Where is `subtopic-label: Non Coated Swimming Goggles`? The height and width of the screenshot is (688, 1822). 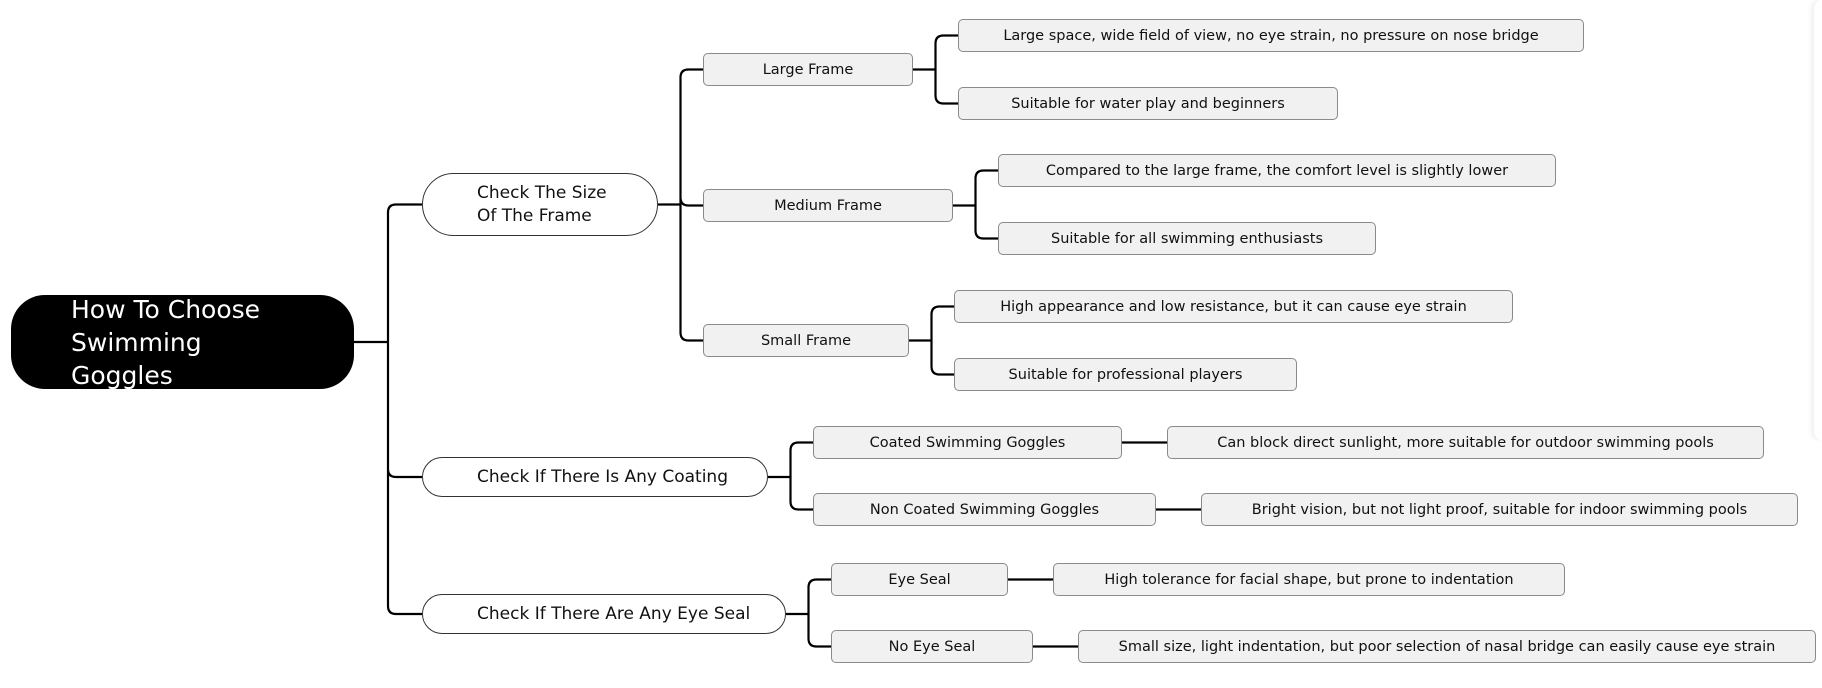 subtopic-label: Non Coated Swimming Goggles is located at coordinates (984, 509).